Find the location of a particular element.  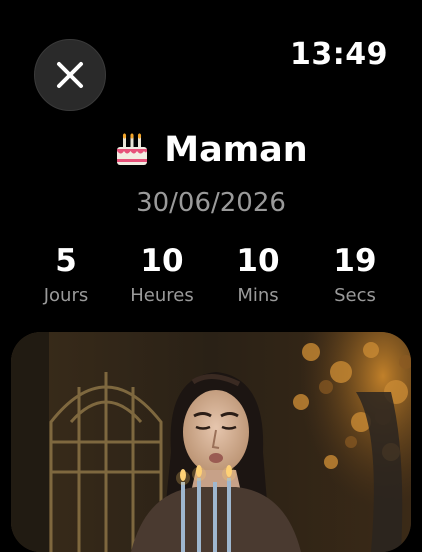

countdown-days: 5 Jours is located at coordinates (66, 274).